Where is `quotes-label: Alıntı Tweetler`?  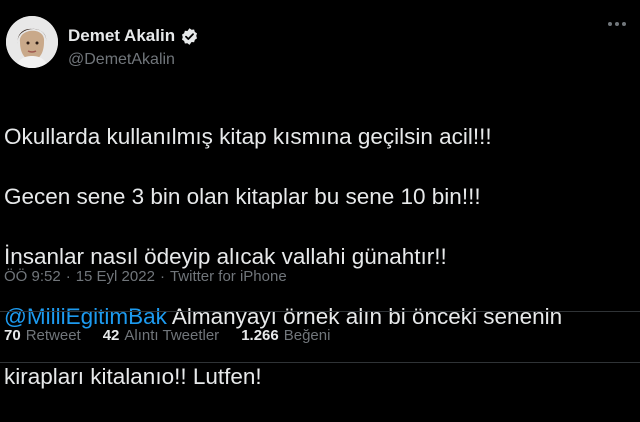 quotes-label: Alıntı Tweetler is located at coordinates (172, 335).